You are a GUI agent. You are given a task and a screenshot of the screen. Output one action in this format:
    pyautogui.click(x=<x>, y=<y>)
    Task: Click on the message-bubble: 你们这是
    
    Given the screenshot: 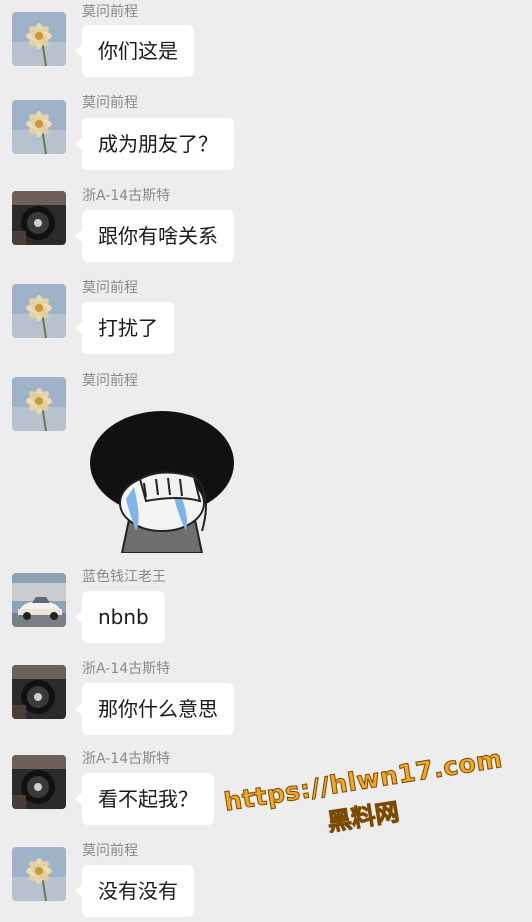 What is the action you would take?
    pyautogui.click(x=134, y=51)
    